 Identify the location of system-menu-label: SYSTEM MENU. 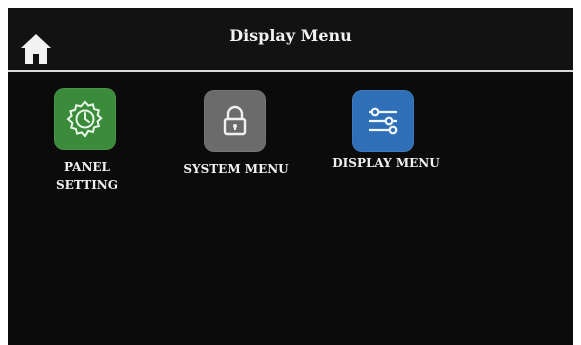
(236, 169).